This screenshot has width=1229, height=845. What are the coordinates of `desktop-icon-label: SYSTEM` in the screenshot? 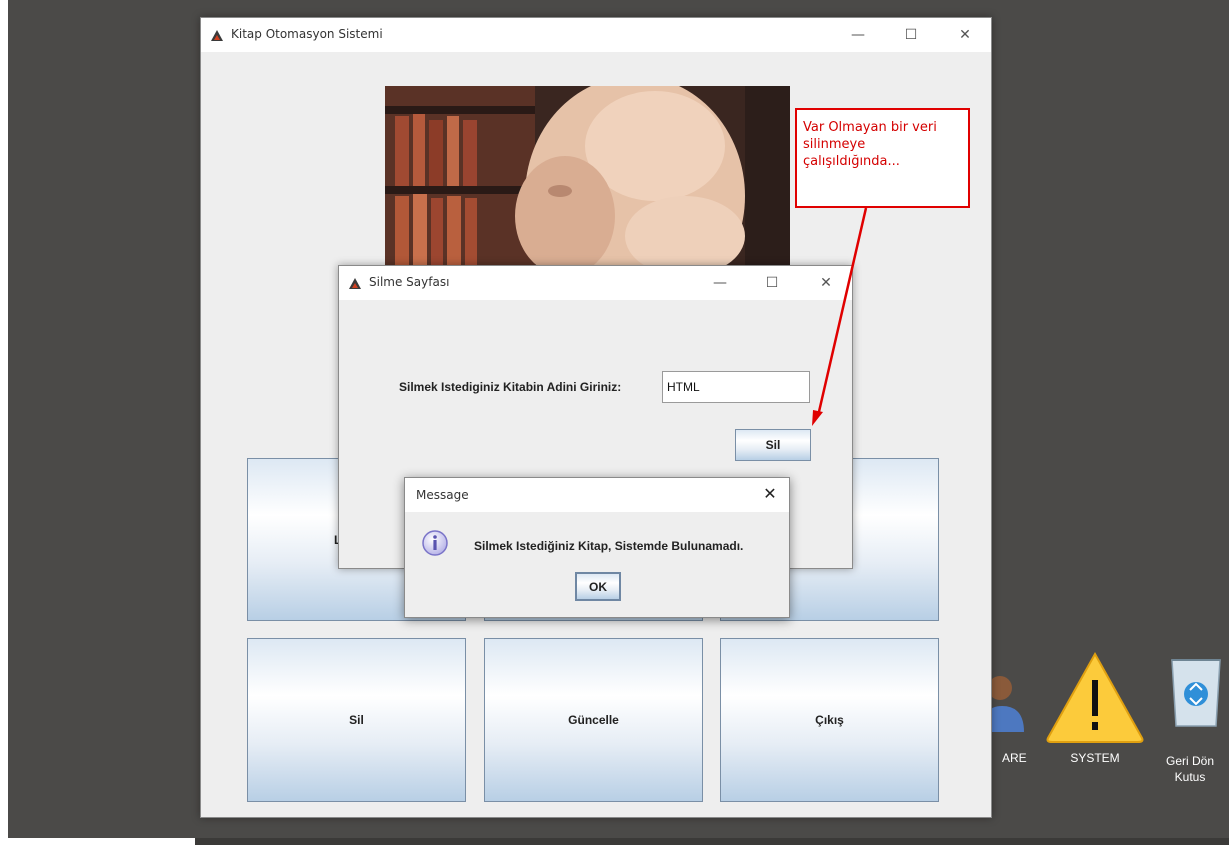 It's located at (1095, 758).